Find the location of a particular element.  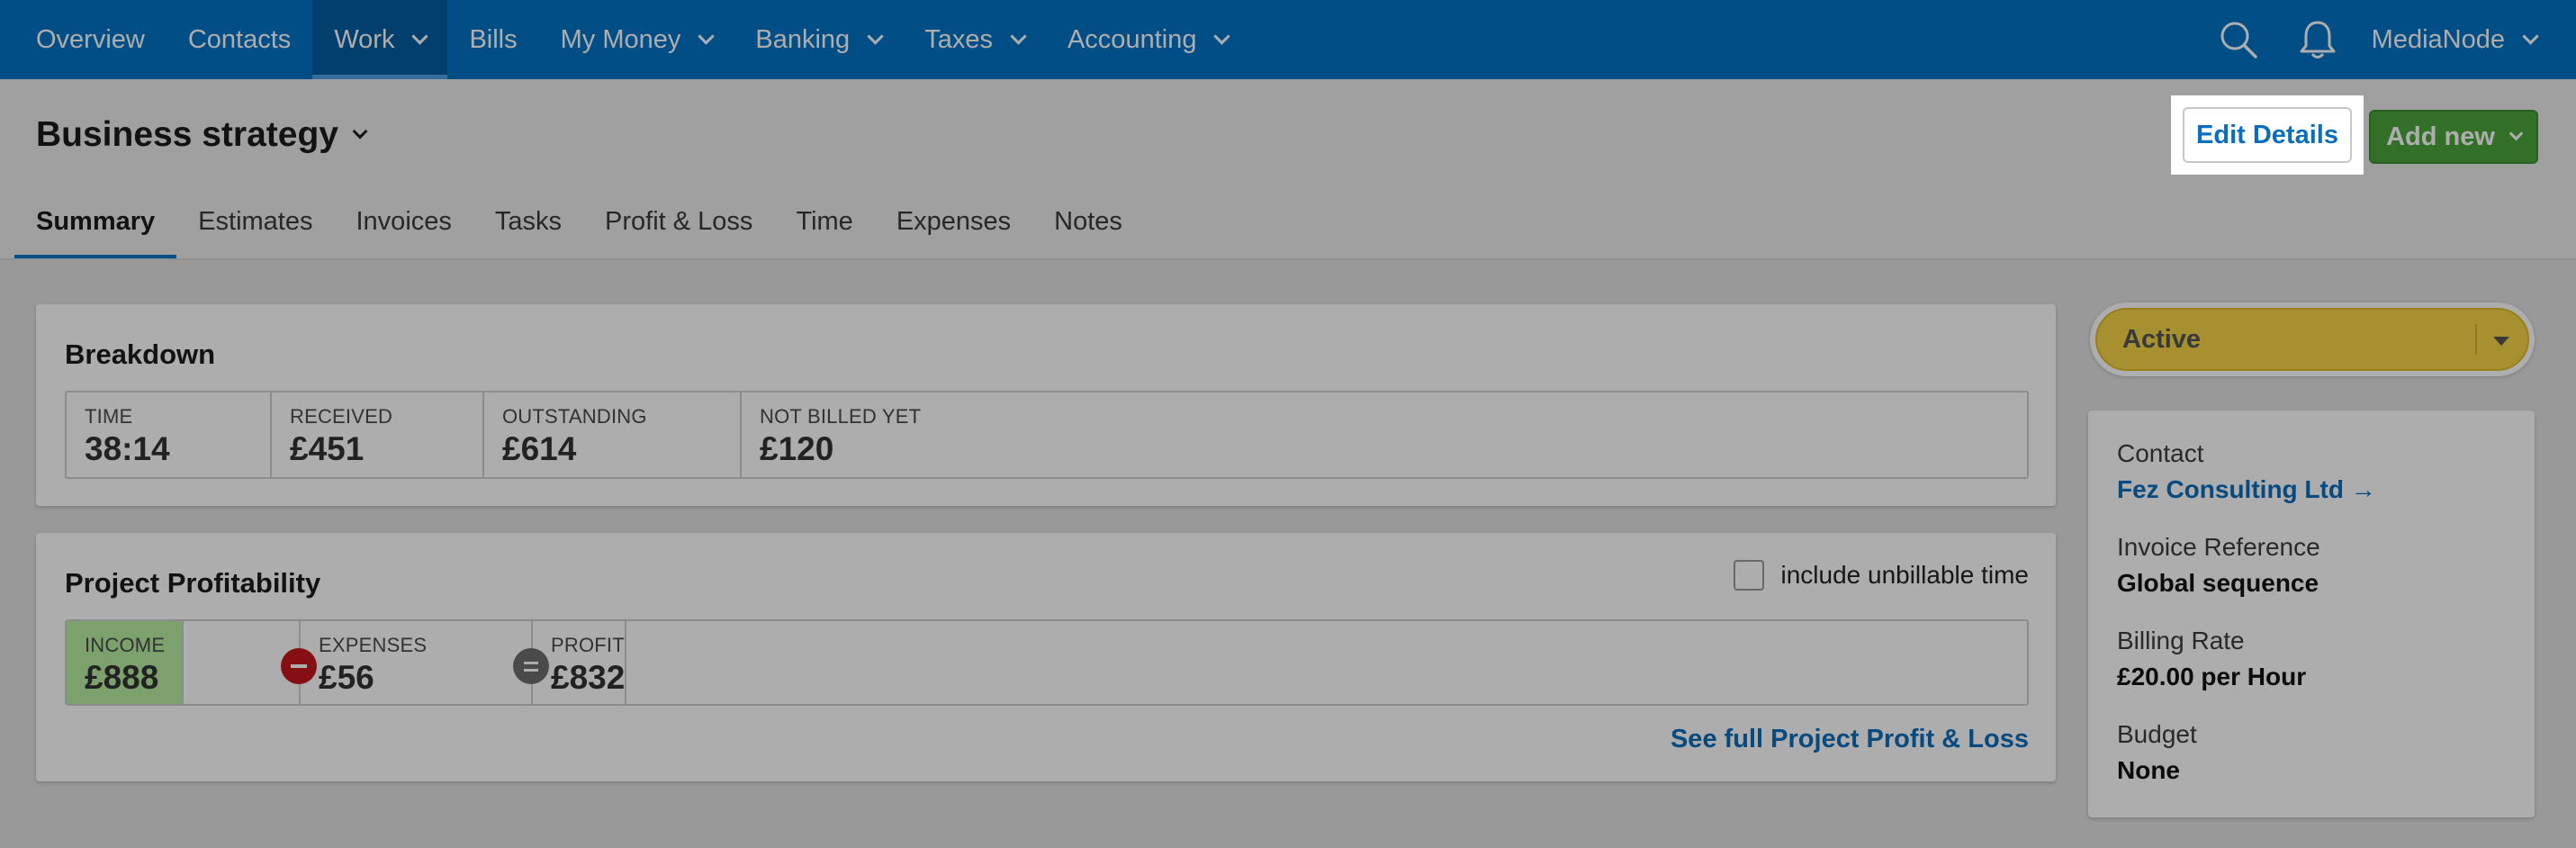

add-new-button: Add new is located at coordinates (2453, 137).